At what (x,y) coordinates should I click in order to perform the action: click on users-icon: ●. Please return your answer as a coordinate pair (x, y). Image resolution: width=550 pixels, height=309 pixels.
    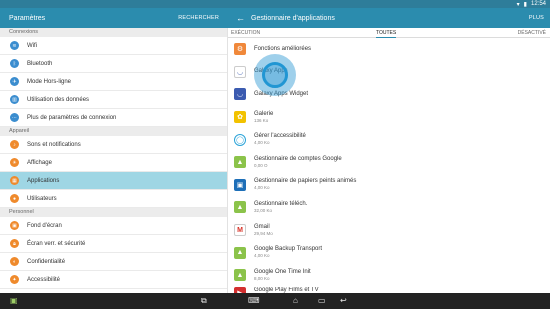
    Looking at the image, I should click on (14, 198).